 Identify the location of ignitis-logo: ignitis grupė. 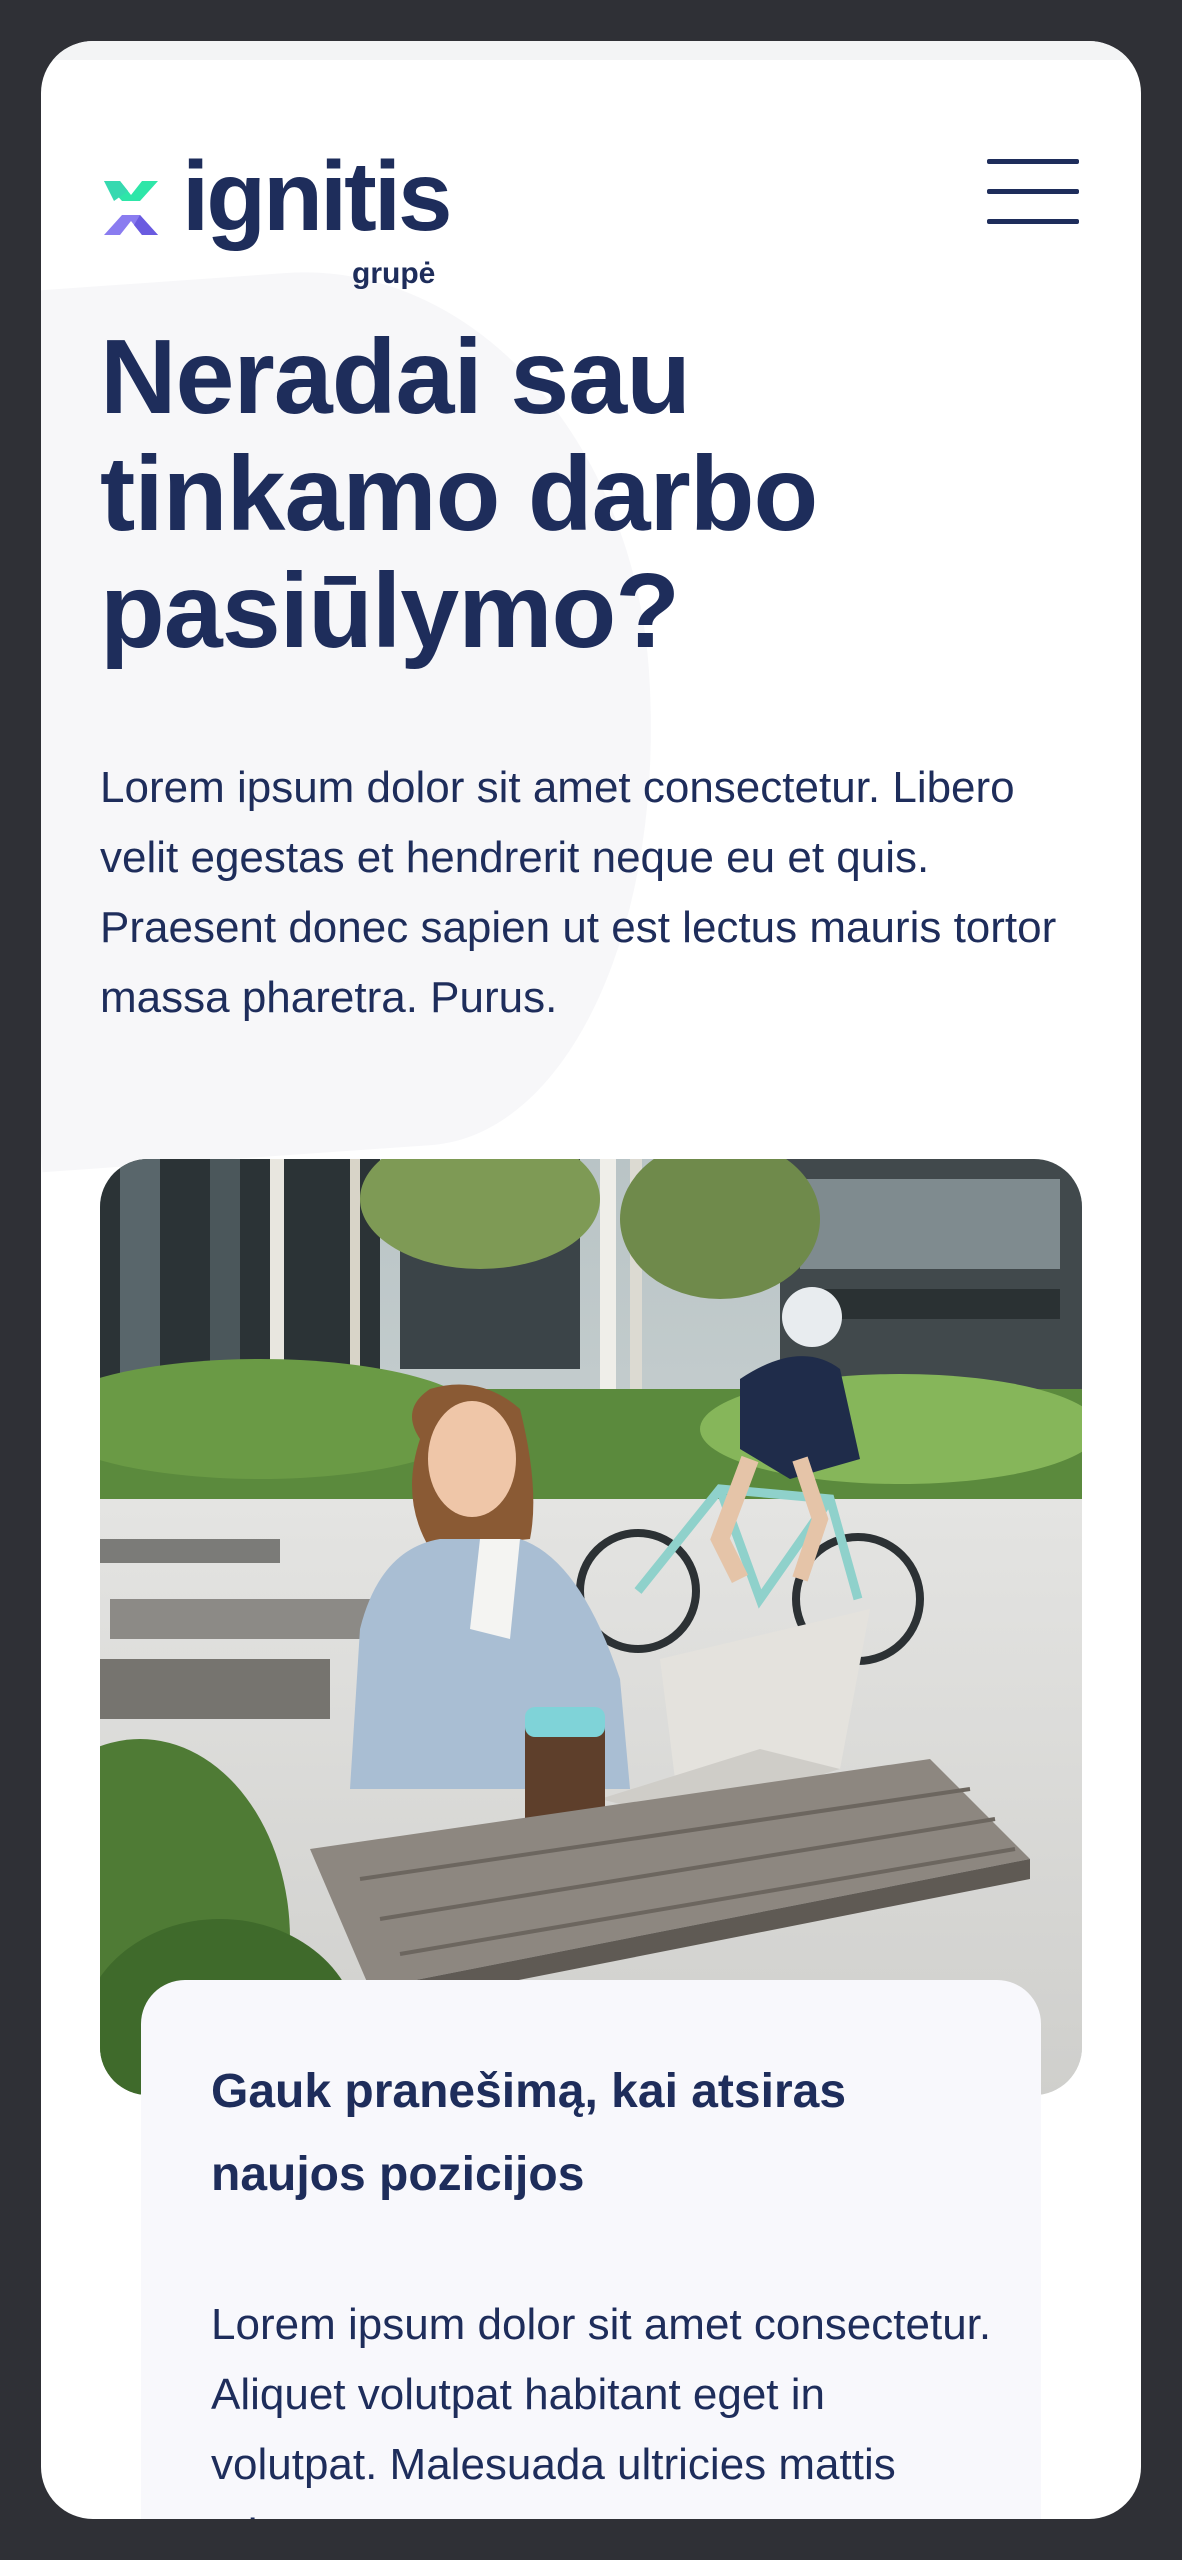
(300, 217).